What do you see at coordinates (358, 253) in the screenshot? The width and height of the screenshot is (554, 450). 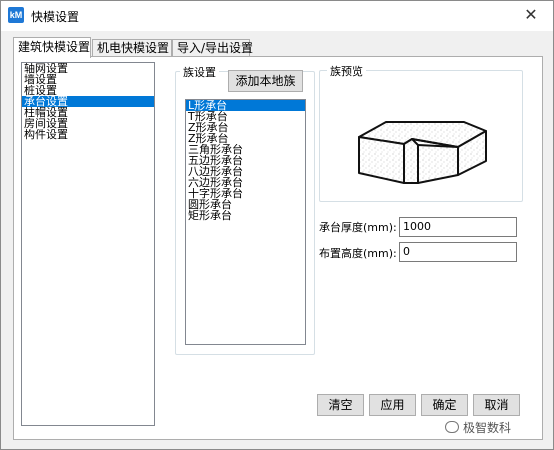 I see `placement-height-label: 布置高度(mm):` at bounding box center [358, 253].